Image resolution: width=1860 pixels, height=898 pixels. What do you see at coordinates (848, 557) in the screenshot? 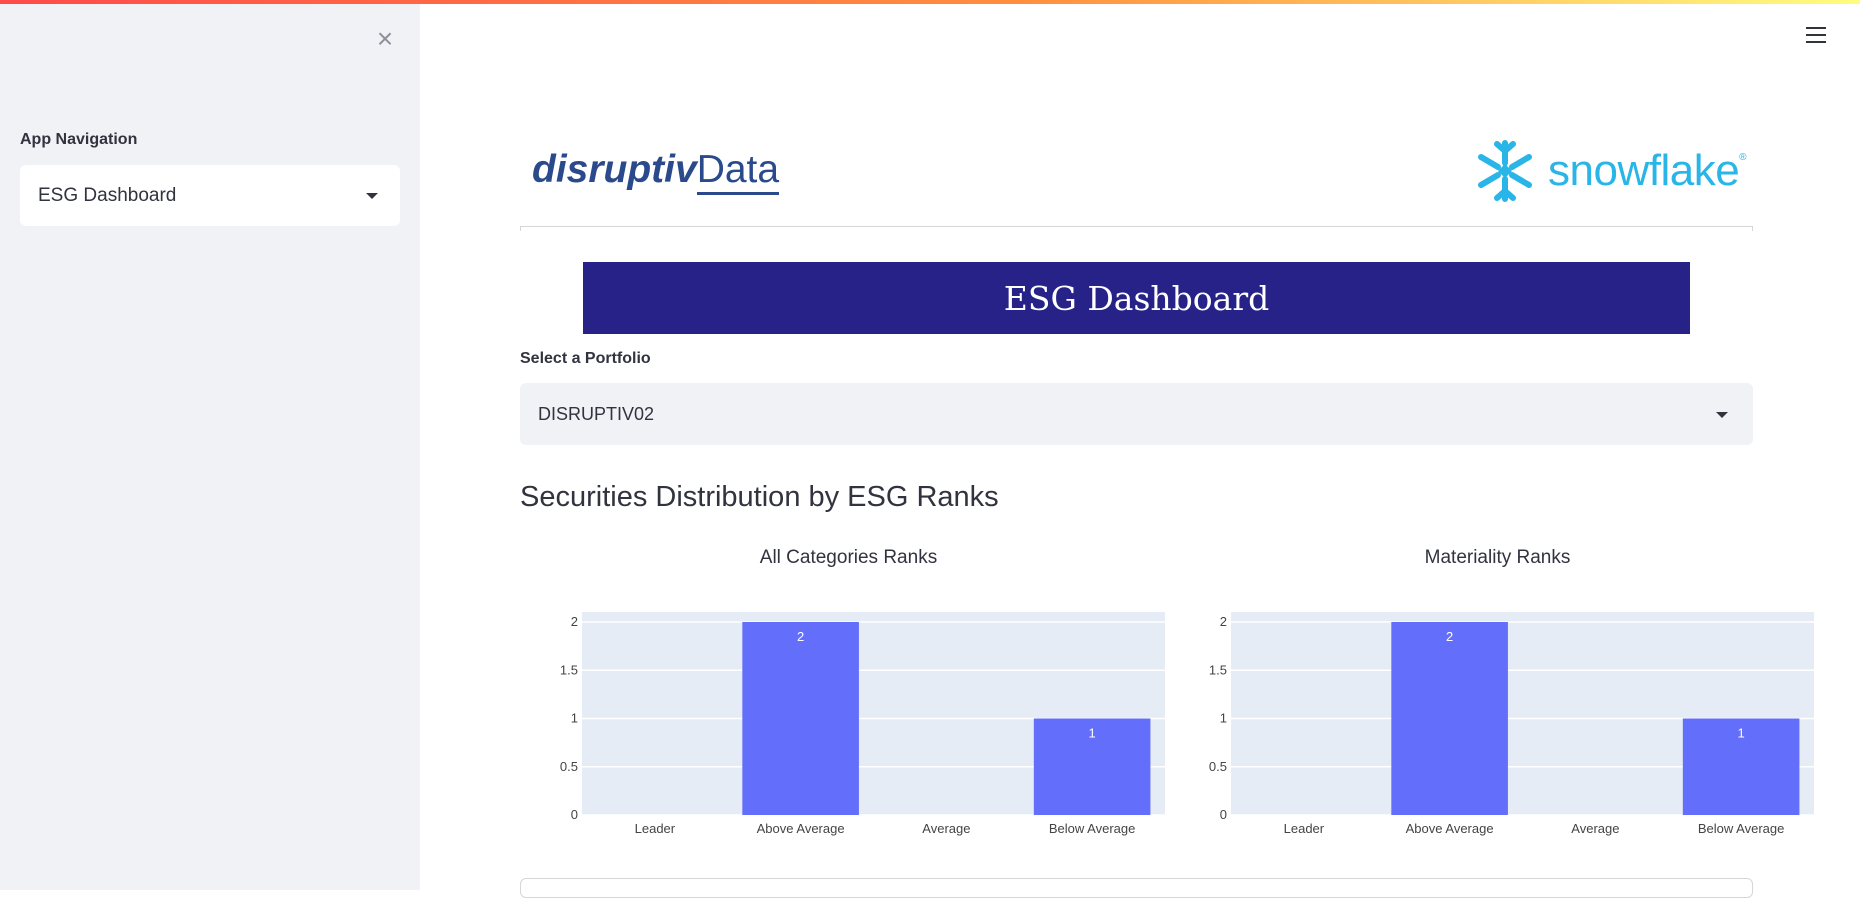
I see `chart-title: All Categories Ranks` at bounding box center [848, 557].